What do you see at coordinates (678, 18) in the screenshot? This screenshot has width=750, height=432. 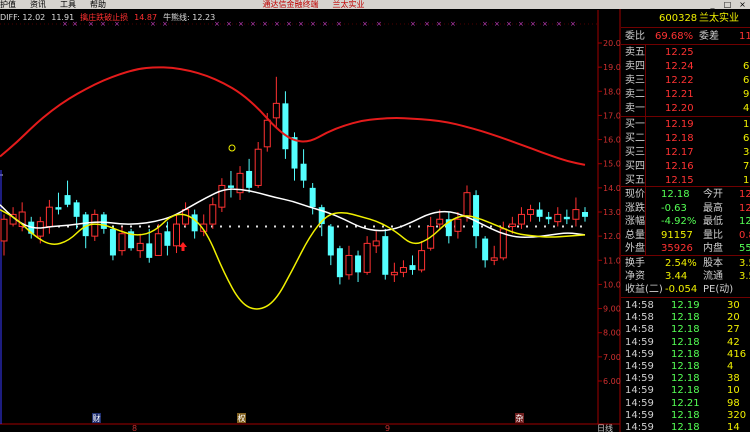 I see `stock-code: 600328` at bounding box center [678, 18].